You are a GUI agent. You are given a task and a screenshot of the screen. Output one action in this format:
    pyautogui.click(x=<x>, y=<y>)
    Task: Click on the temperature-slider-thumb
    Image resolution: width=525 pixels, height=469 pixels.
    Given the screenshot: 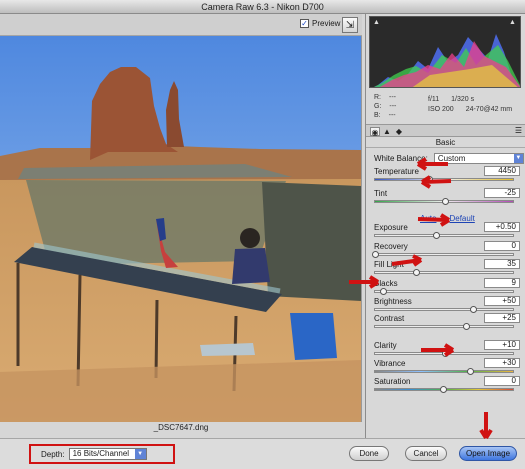 What is the action you would take?
    pyautogui.click(x=429, y=179)
    